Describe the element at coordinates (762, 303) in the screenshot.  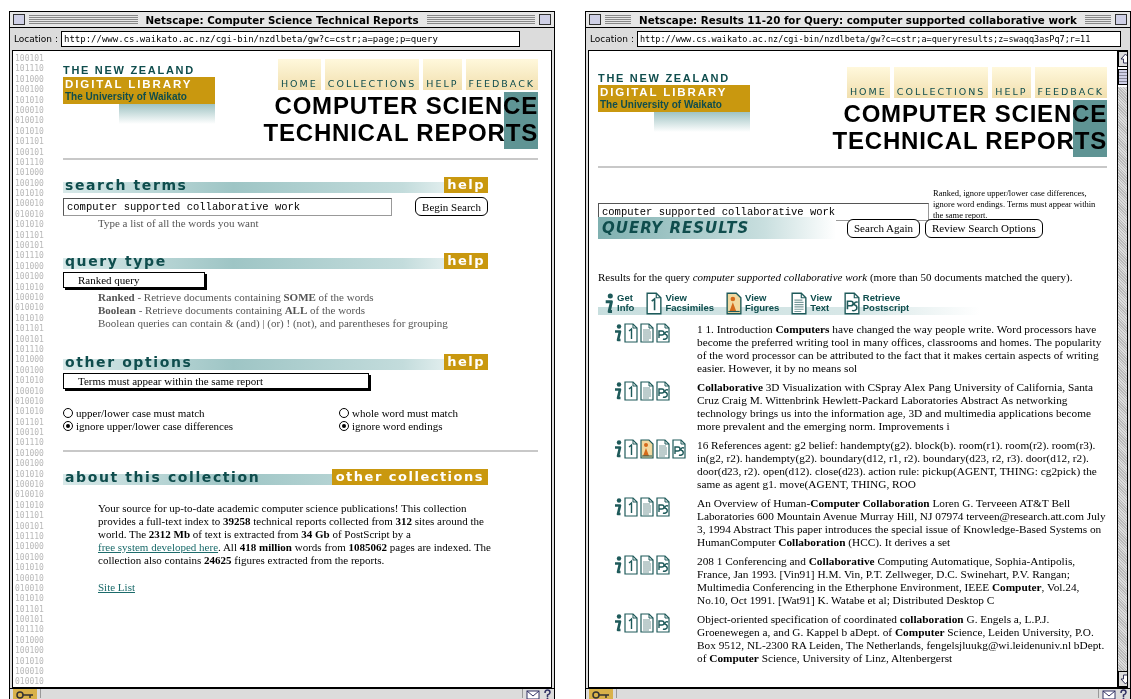
I see `legend-label: View Figures` at that location.